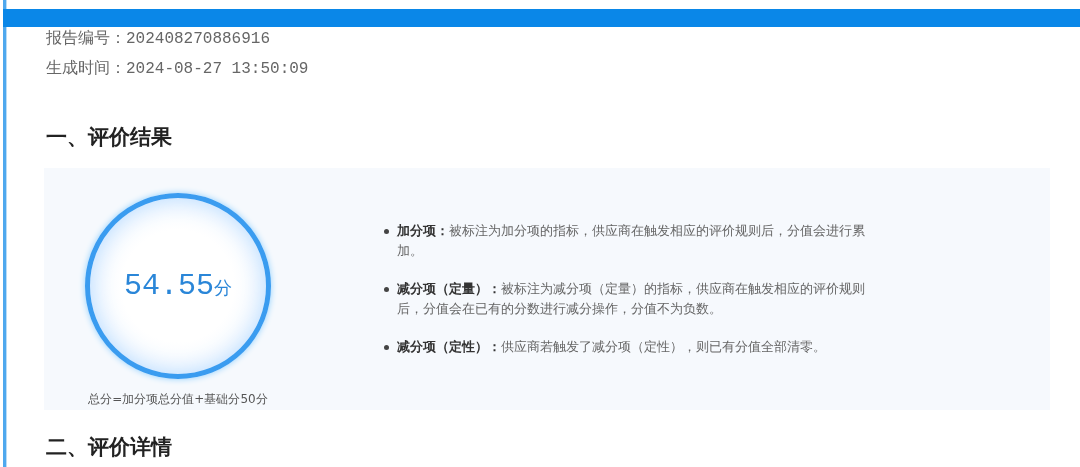 The height and width of the screenshot is (467, 1080). What do you see at coordinates (159, 39) in the screenshot?
I see `meta-line: 报告编号：202408270886916` at bounding box center [159, 39].